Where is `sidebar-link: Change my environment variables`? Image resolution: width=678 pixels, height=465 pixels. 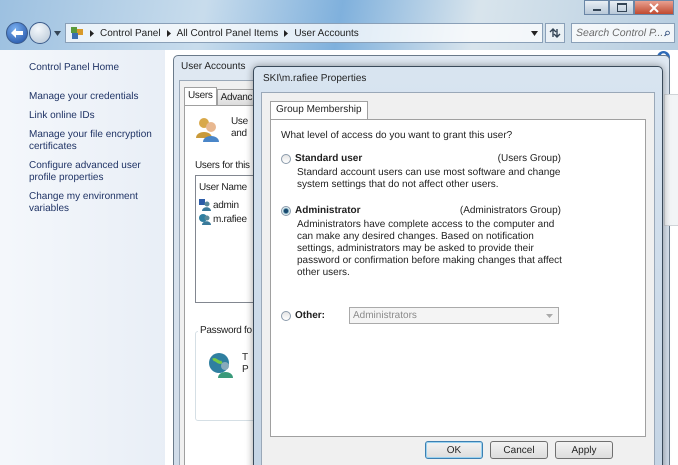 sidebar-link: Change my environment variables is located at coordinates (92, 203).